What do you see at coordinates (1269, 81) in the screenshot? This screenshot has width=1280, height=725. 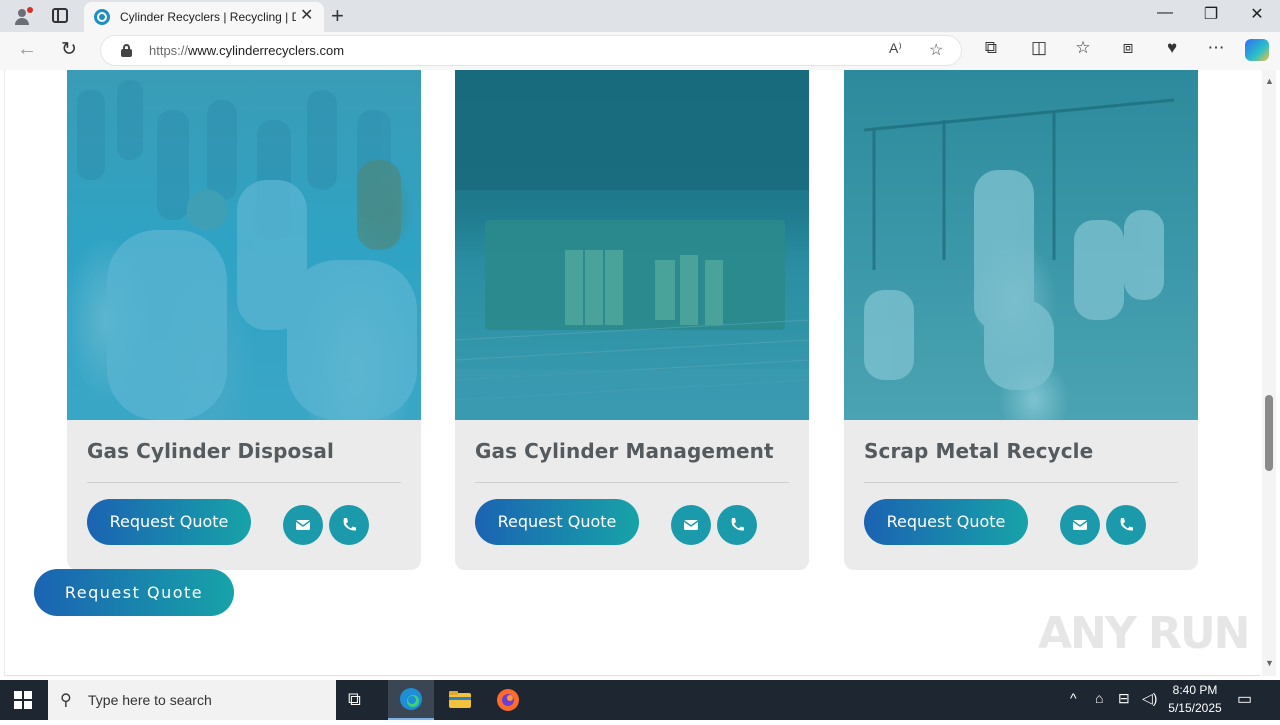 I see `scroll-up-arrow-icon: ▲` at bounding box center [1269, 81].